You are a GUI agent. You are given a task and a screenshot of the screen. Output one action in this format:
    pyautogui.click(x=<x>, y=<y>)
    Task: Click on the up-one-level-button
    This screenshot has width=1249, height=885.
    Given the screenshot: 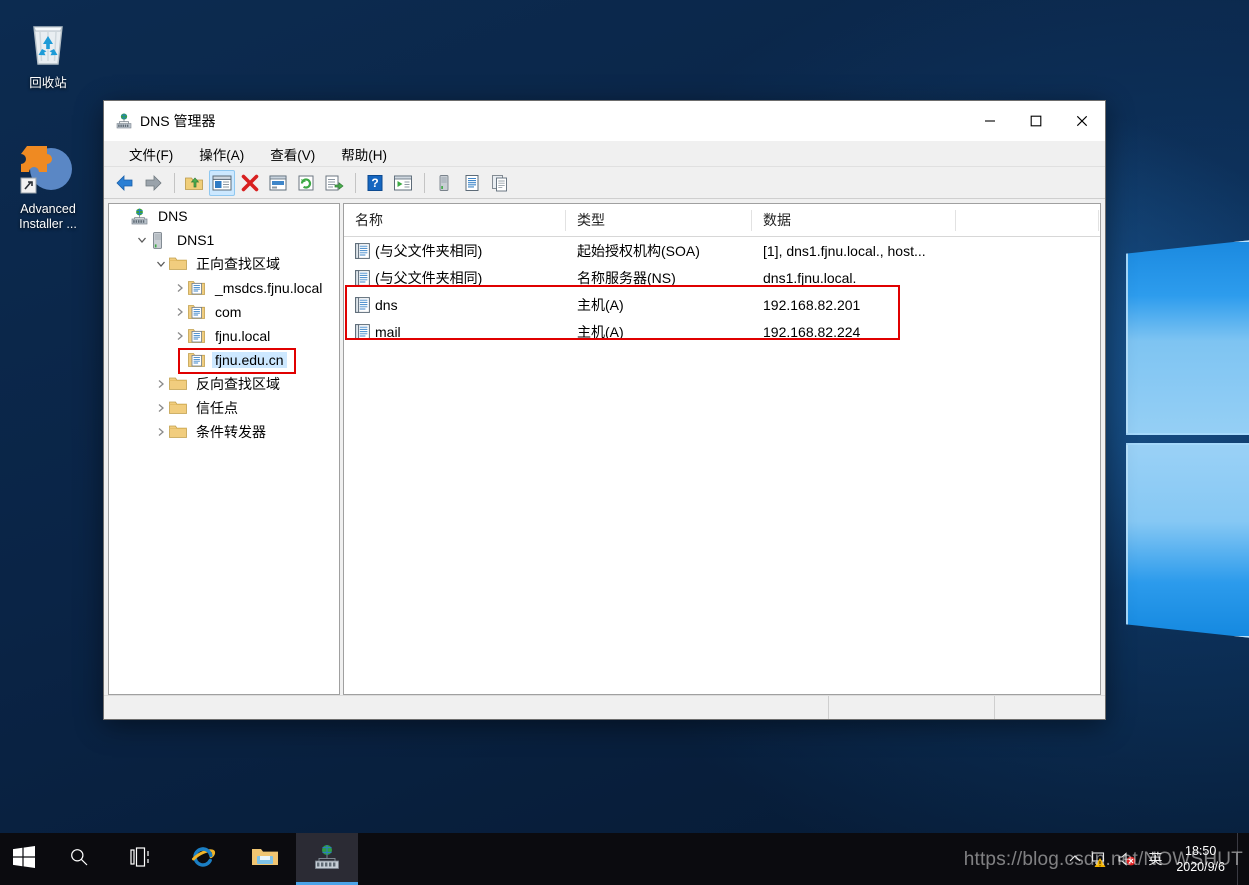 What is the action you would take?
    pyautogui.click(x=194, y=183)
    